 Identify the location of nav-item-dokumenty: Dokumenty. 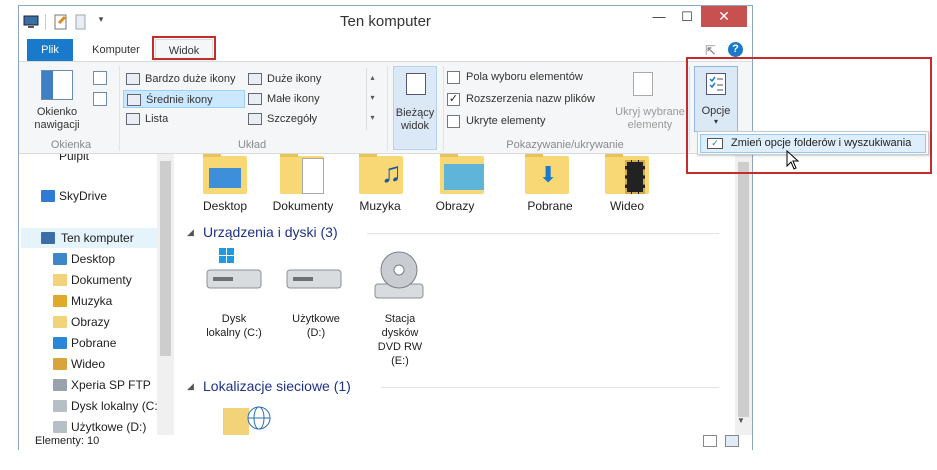
(101, 280).